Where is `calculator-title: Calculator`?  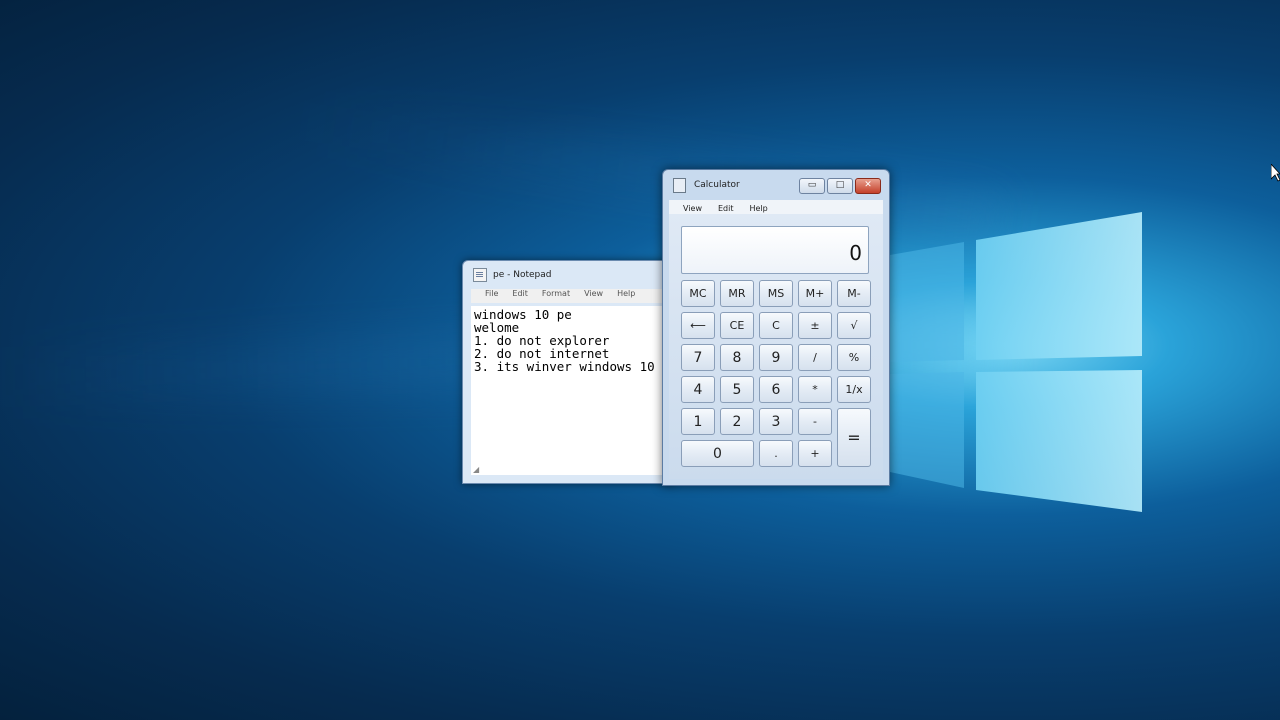
calculator-title: Calculator is located at coordinates (717, 185).